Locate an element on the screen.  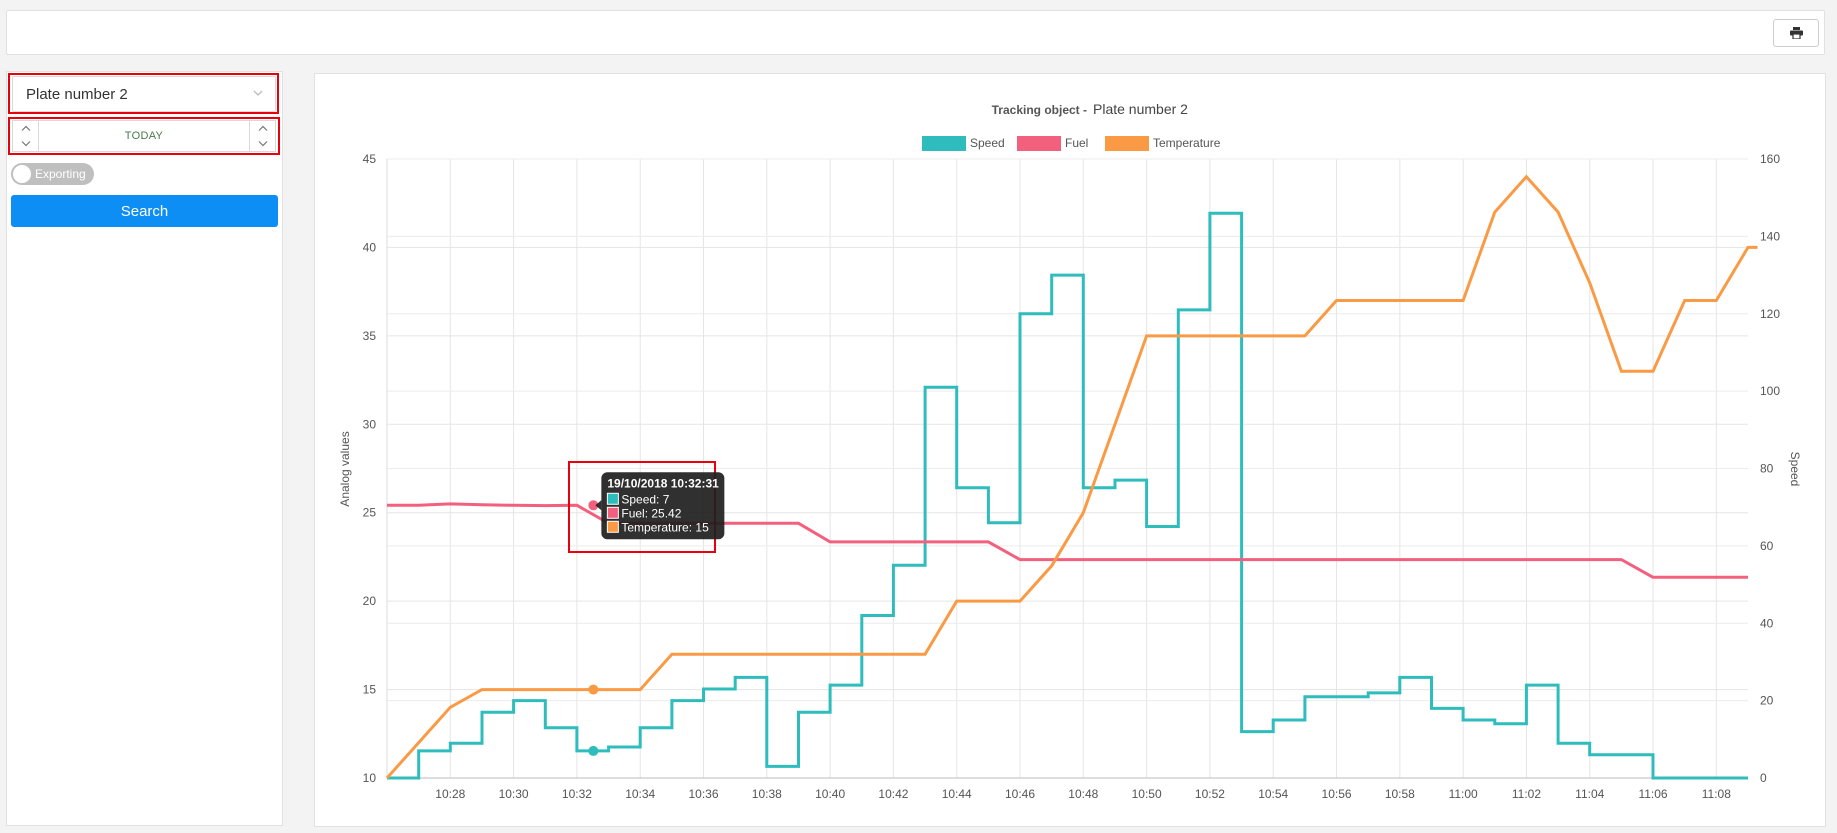
date-value: TODAY is located at coordinates (144, 136).